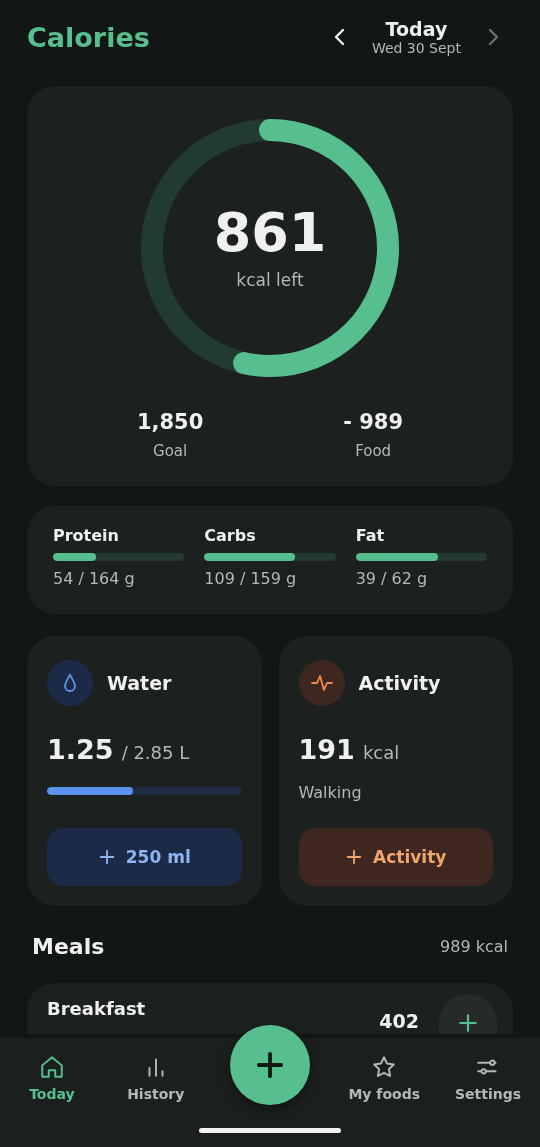 Image resolution: width=540 pixels, height=1147 pixels. I want to click on nav-tab: My foods, so click(384, 1078).